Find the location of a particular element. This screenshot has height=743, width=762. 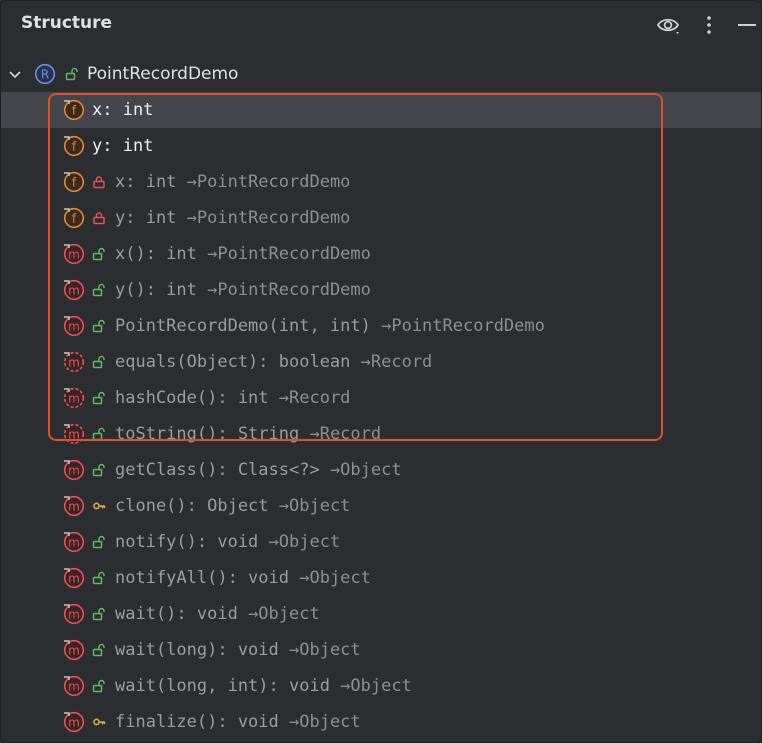

tree-item-row: f y: int →PointRecordDemo is located at coordinates (381, 218).